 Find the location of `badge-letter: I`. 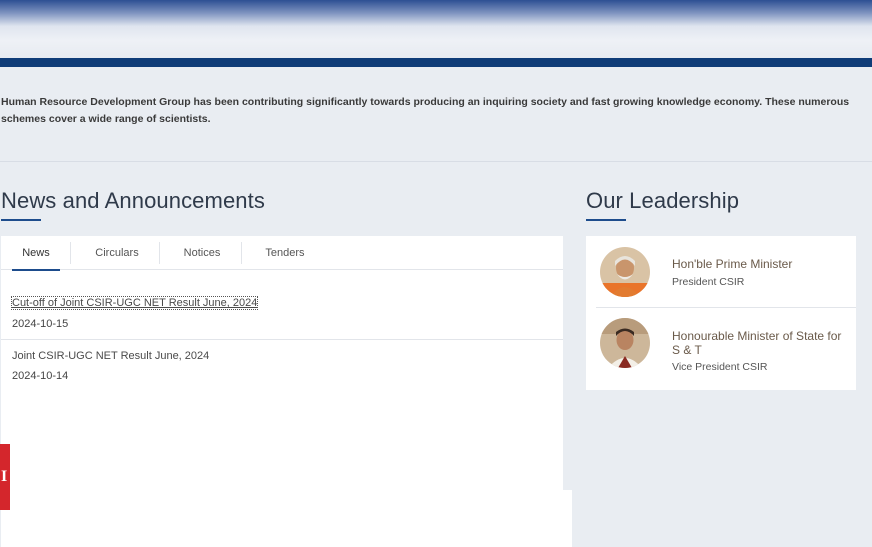

badge-letter: I is located at coordinates (4, 476).